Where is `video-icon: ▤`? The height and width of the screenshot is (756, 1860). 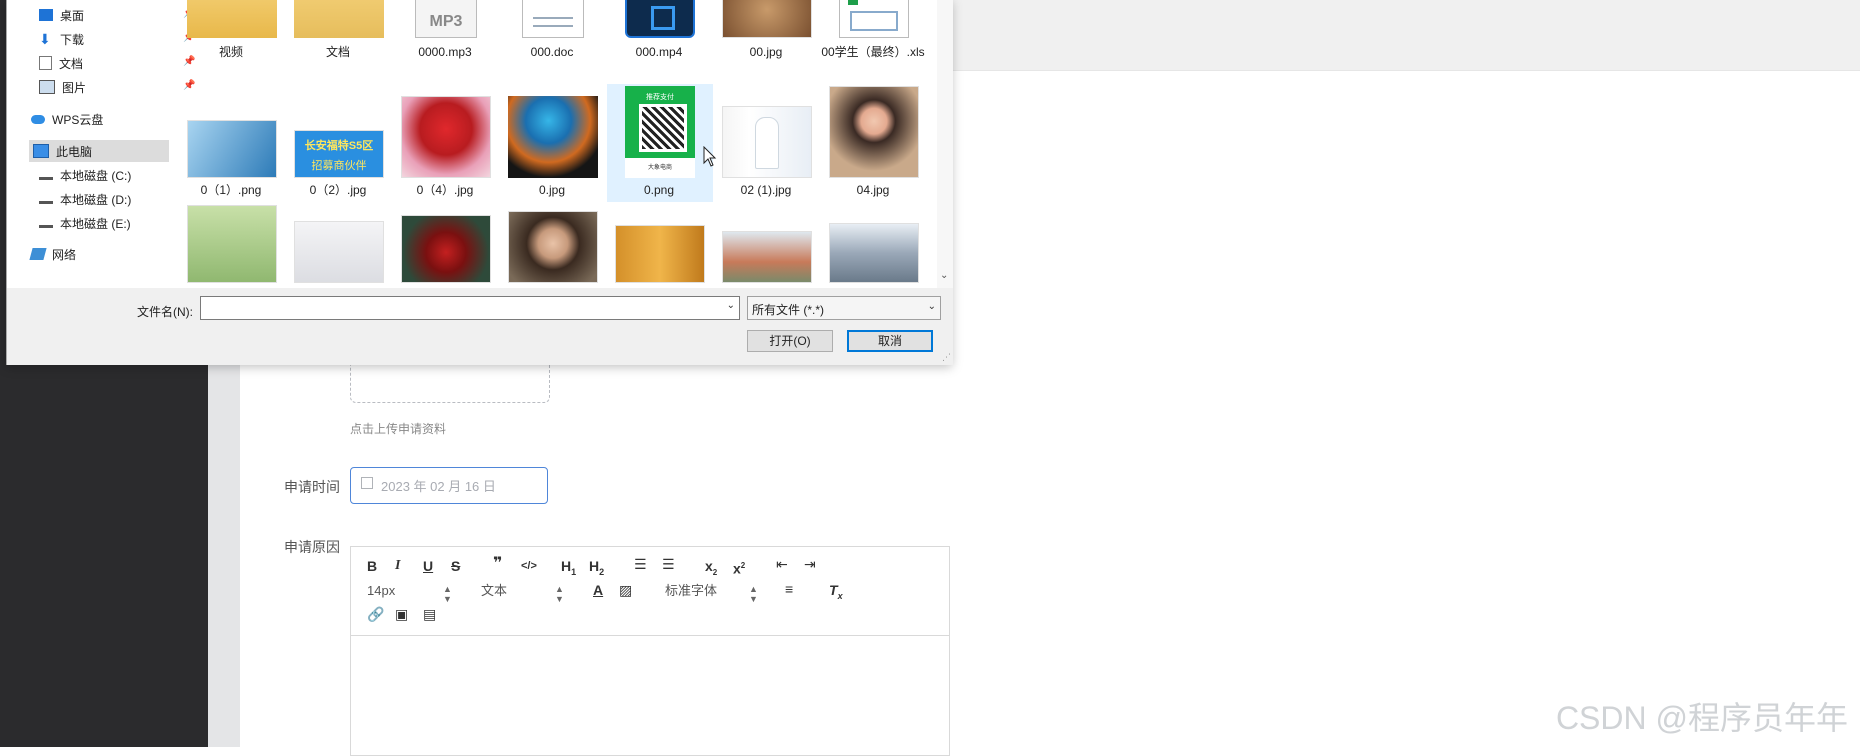 video-icon: ▤ is located at coordinates (429, 614).